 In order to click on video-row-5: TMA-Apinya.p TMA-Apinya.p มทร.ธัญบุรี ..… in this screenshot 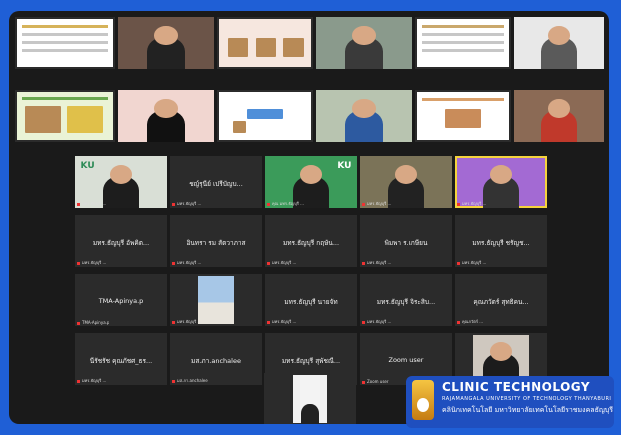, I will do `click(311, 300)`.